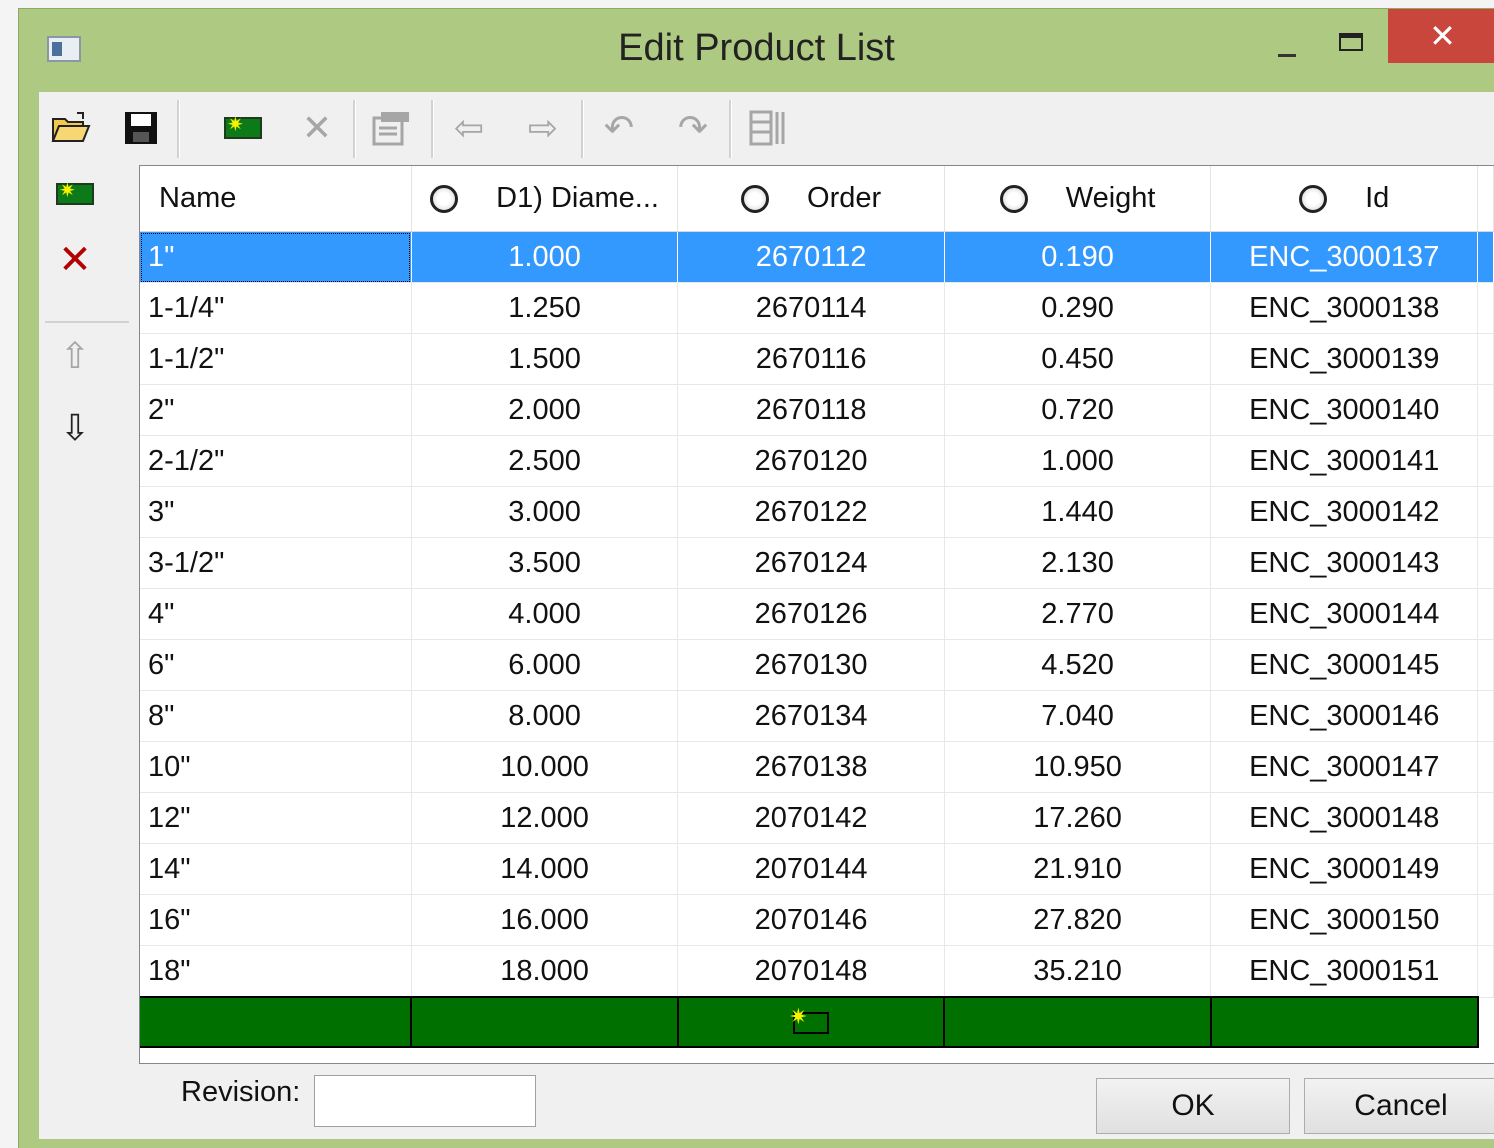 This screenshot has height=1148, width=1494. Describe the element at coordinates (811, 665) in the screenshot. I see `cell-order: 2670130` at that location.